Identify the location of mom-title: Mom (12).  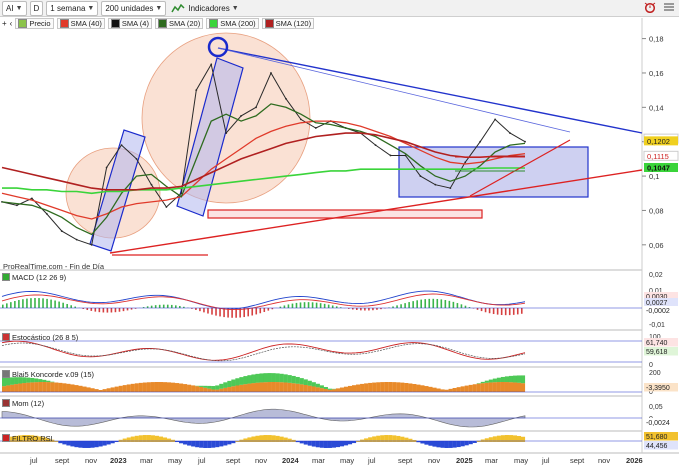
(23, 403).